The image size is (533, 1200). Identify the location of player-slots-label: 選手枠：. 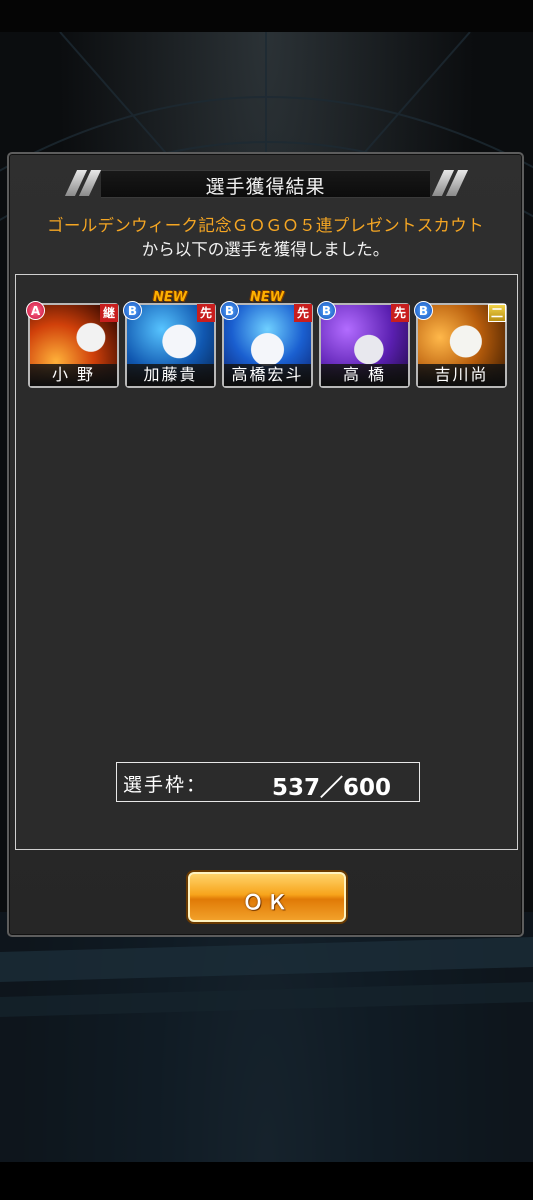
(165, 785).